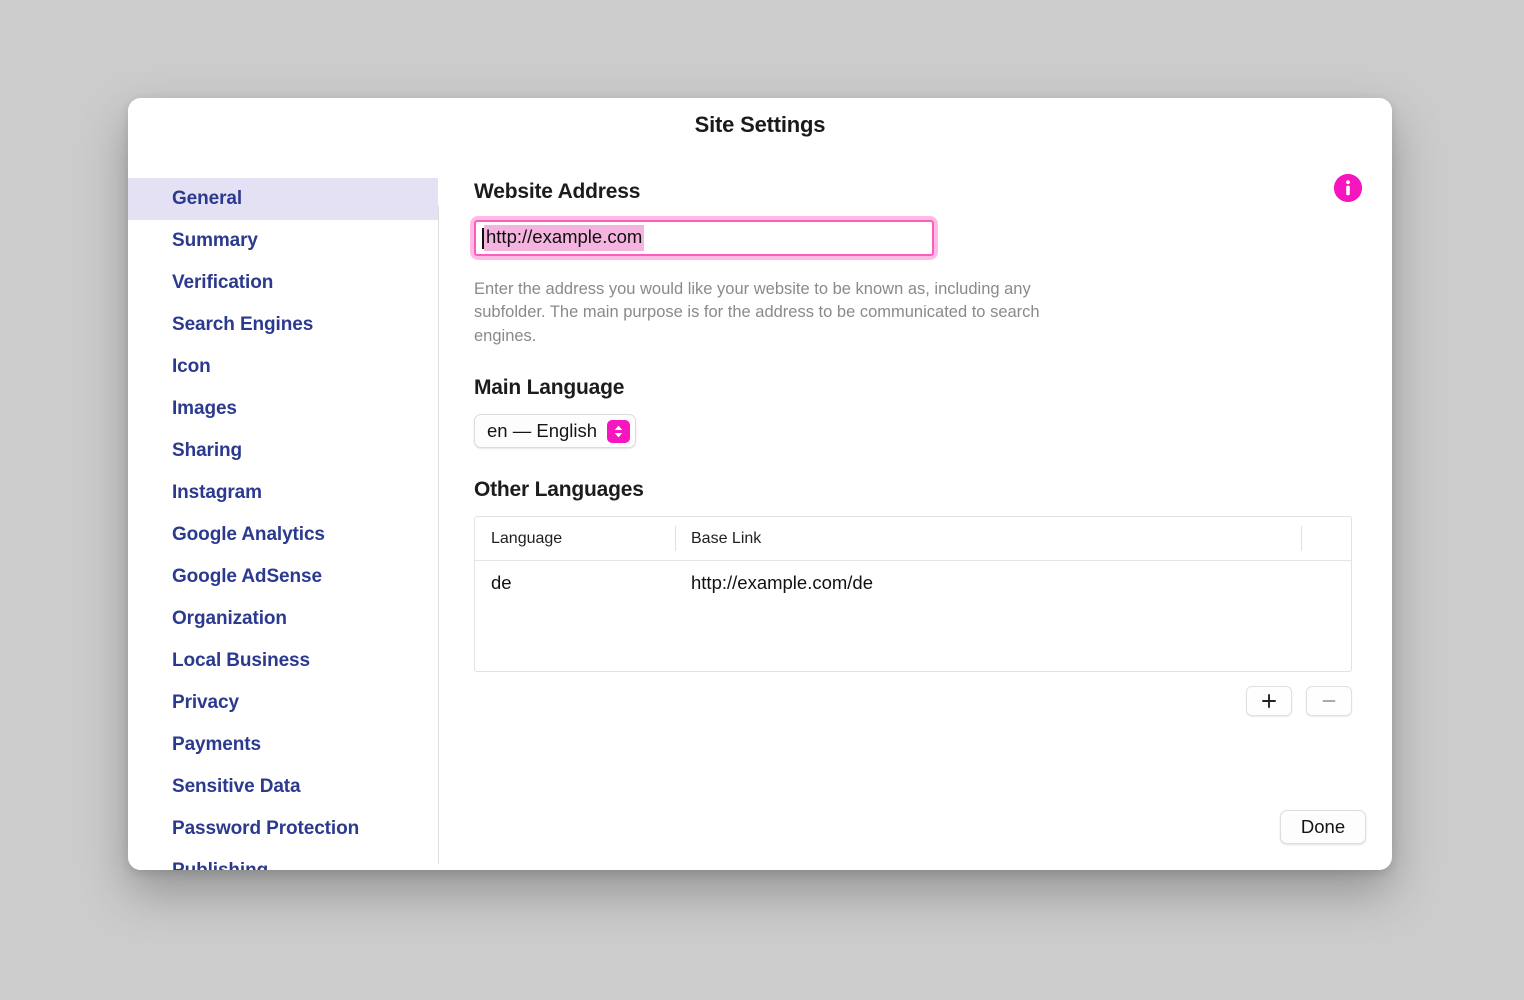 The width and height of the screenshot is (1524, 1000). What do you see at coordinates (223, 282) in the screenshot?
I see `sidebar-item-label: Verification` at bounding box center [223, 282].